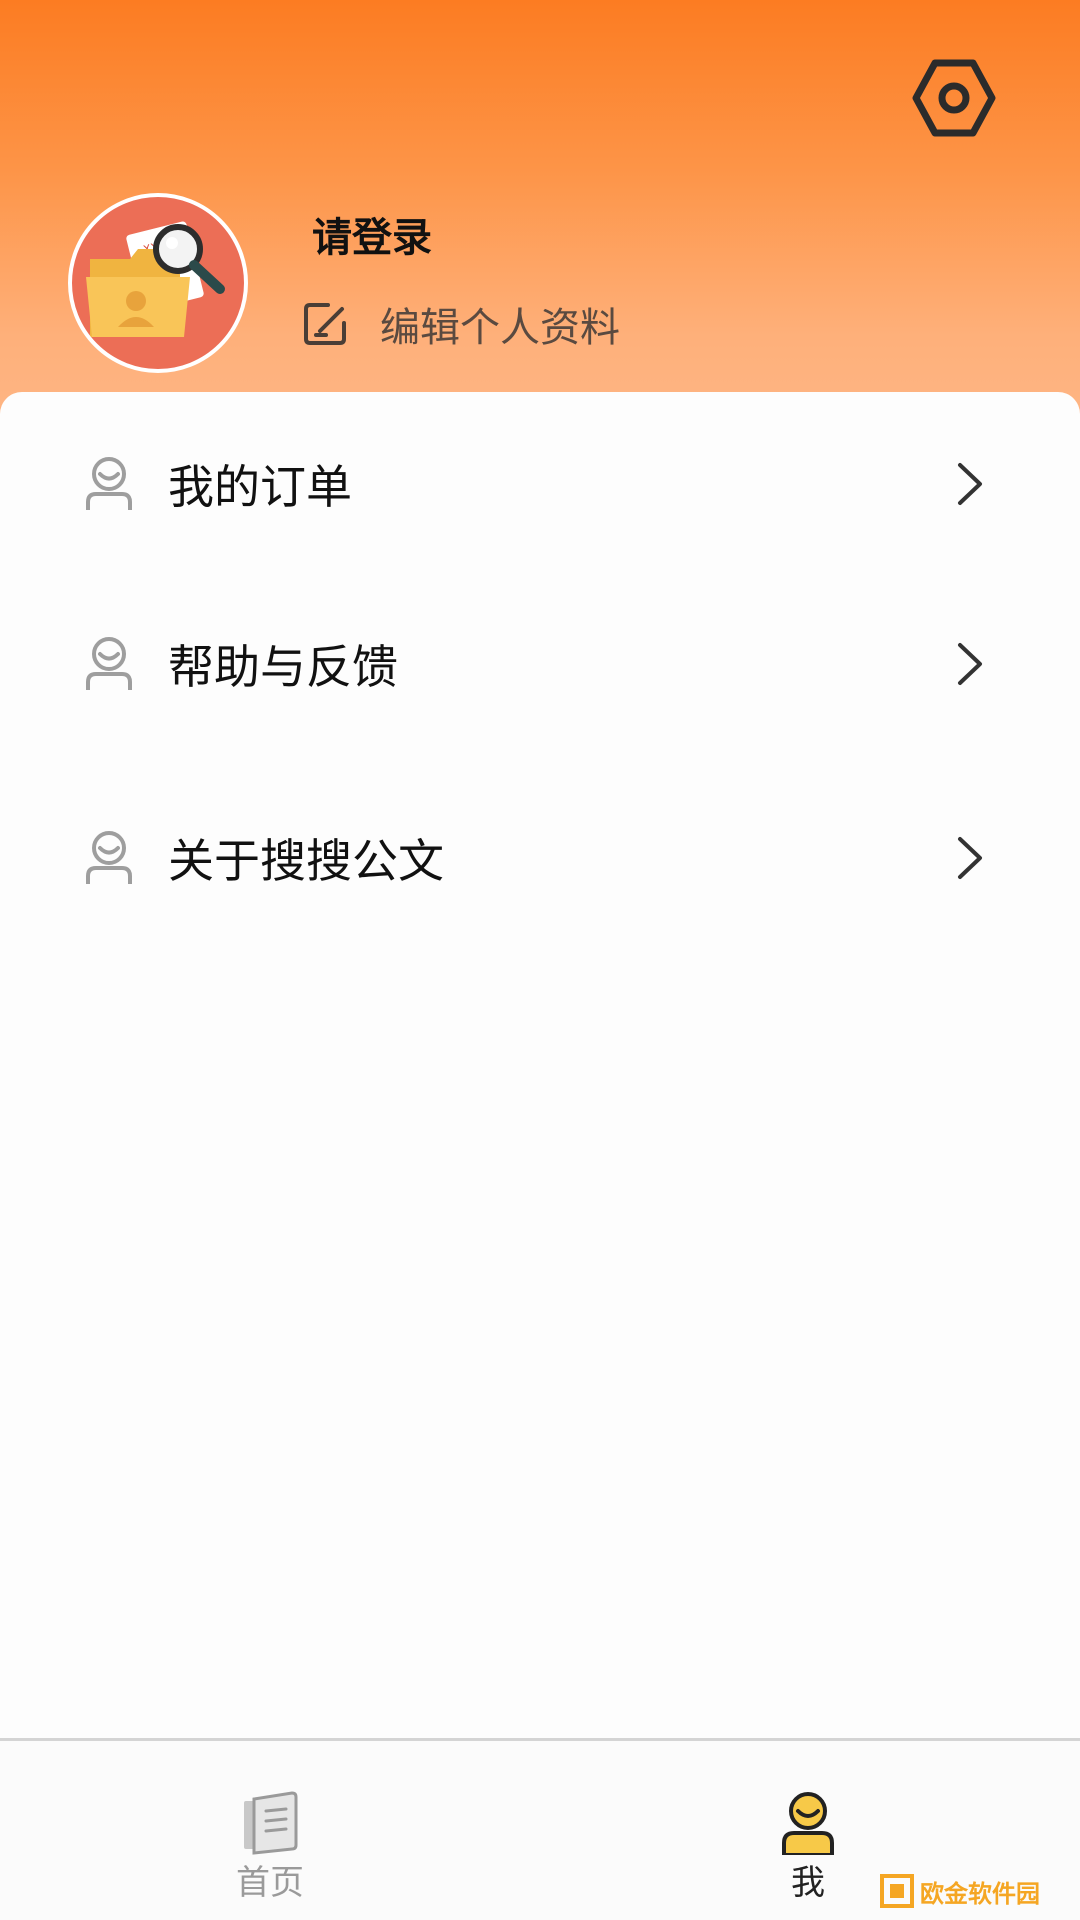  Describe the element at coordinates (155, 279) in the screenshot. I see `folder-document-magnifier-icon: XX文件` at that location.